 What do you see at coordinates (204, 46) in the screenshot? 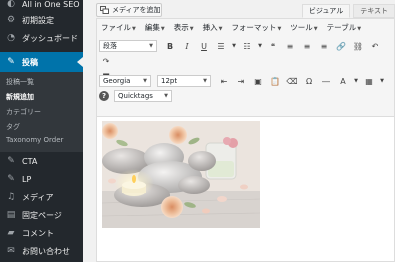
I see `underline-button: U` at bounding box center [204, 46].